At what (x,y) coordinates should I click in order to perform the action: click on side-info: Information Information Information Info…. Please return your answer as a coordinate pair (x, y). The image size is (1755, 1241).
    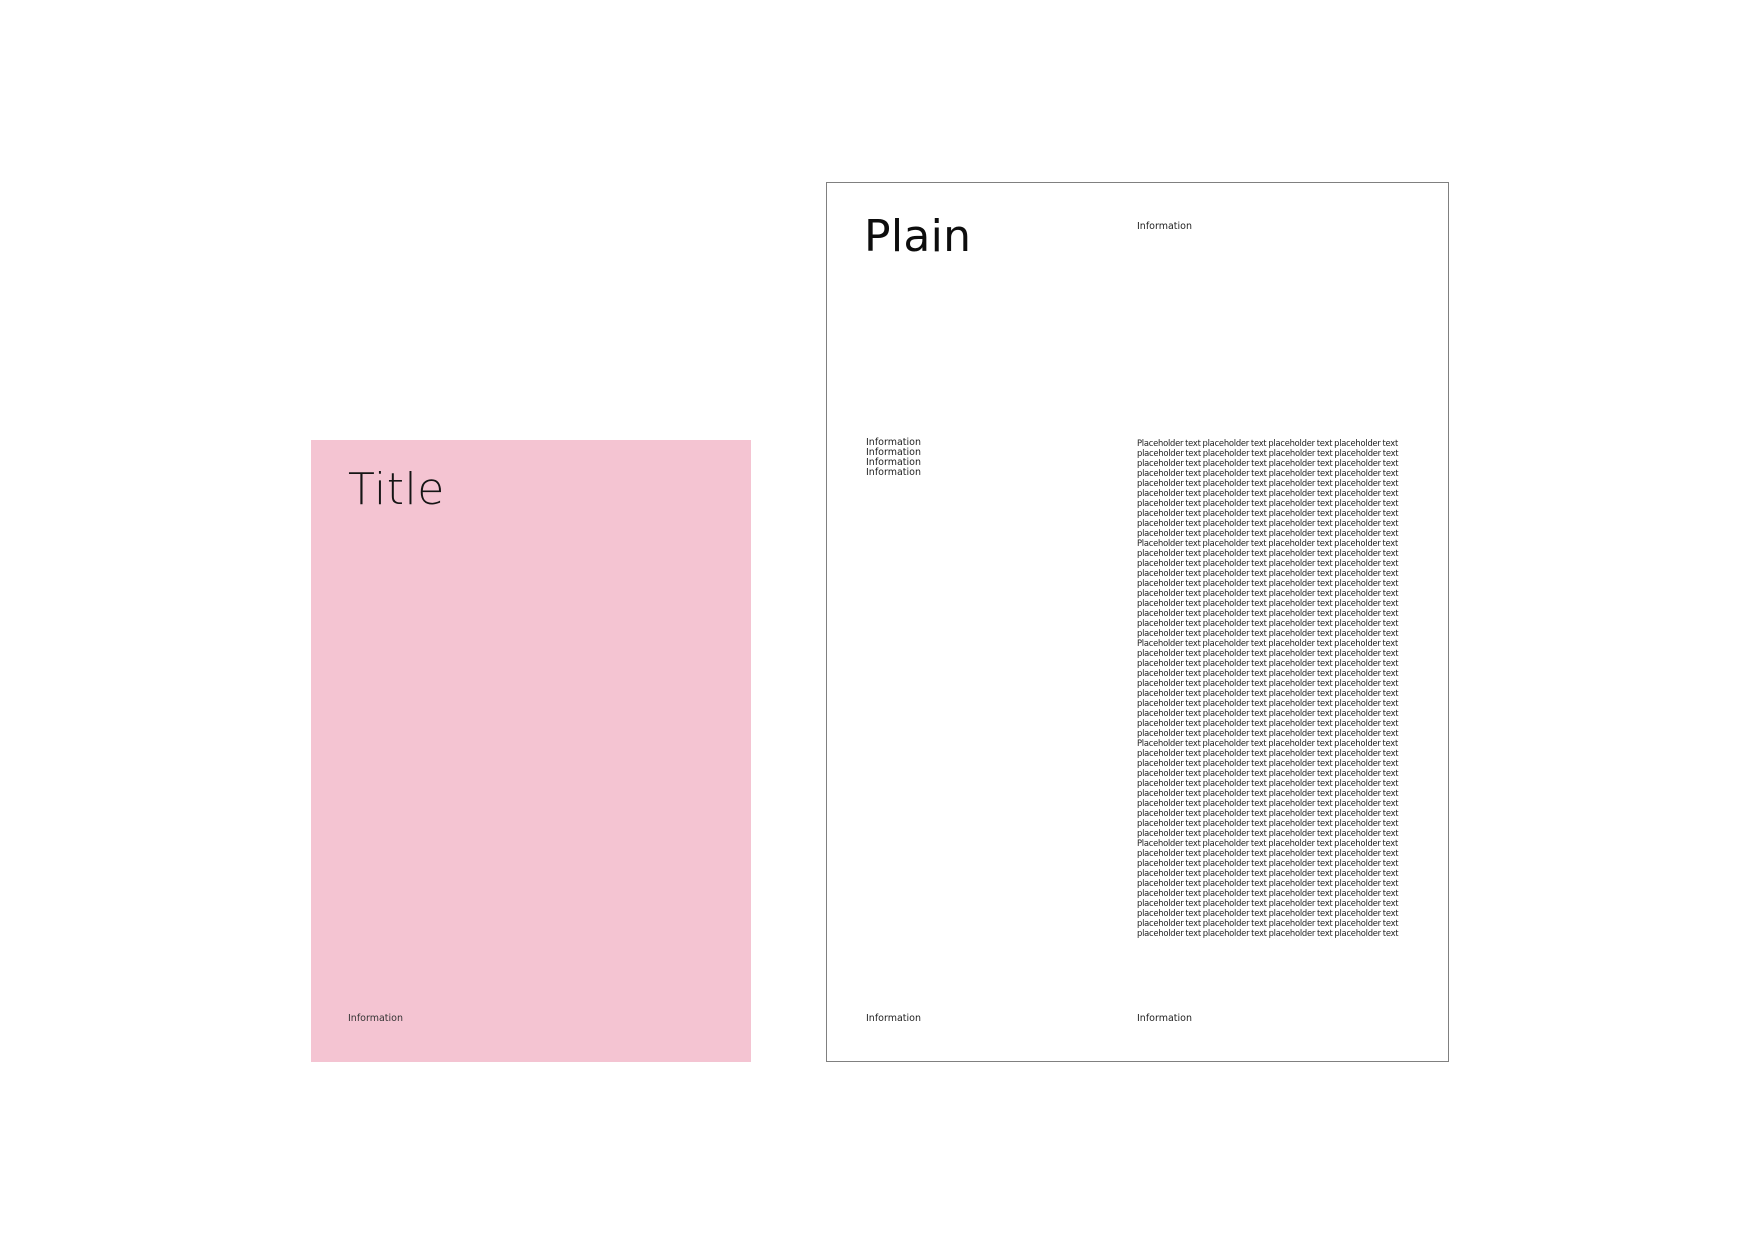
    Looking at the image, I should click on (893, 458).